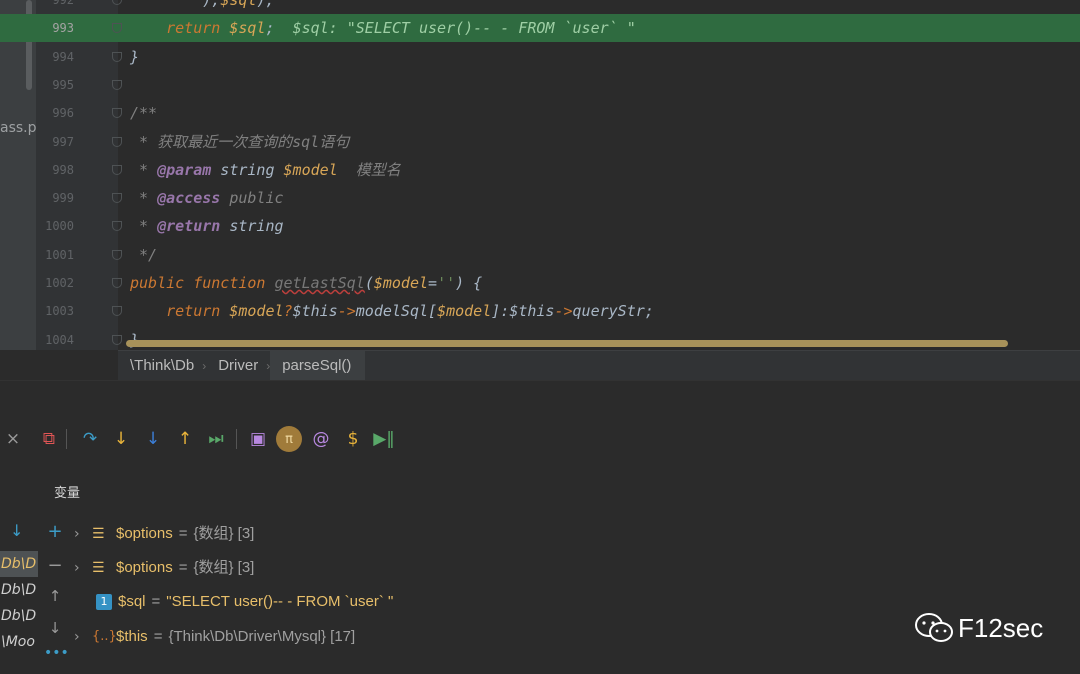 This screenshot has width=1080, height=674. What do you see at coordinates (214, 637) in the screenshot?
I see `variable-row: › {..} $this = {Think\Db\Driver\Mysql} [17]` at bounding box center [214, 637].